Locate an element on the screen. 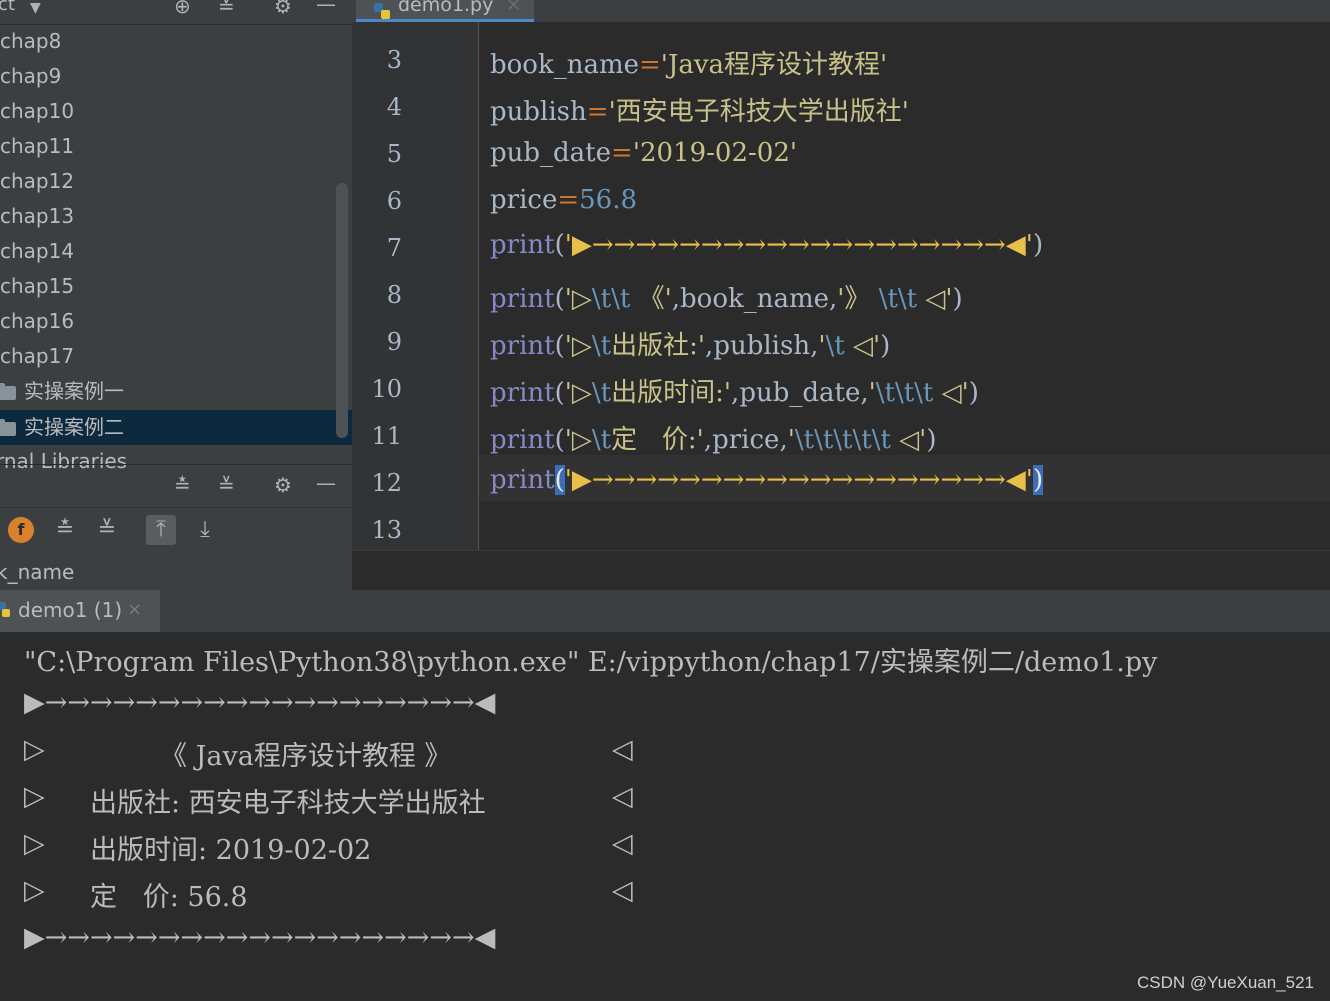 This screenshot has height=1001, width=1330. code-line-8: print('▷\t\t 《',book_name,'》 \t\t ◁') is located at coordinates (726, 296).